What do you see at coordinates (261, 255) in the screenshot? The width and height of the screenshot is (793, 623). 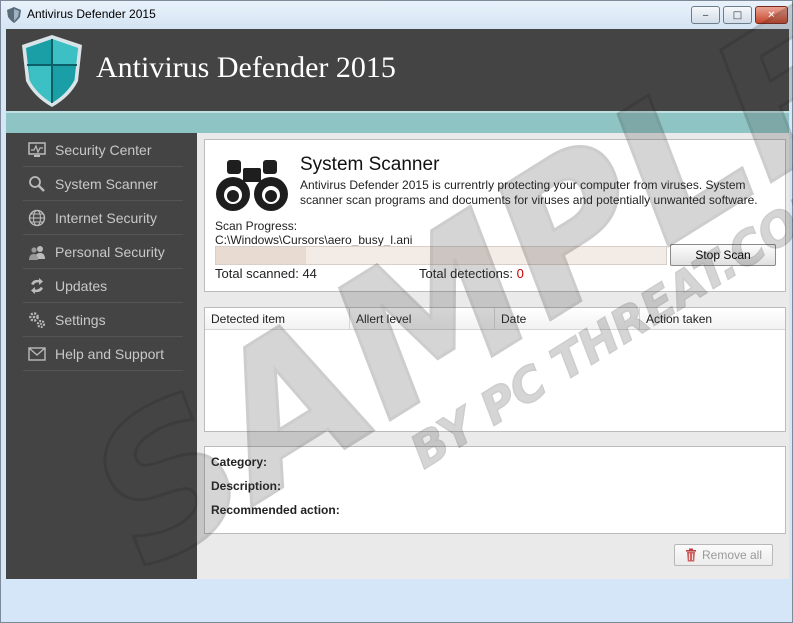 I see `scan-progress-fill` at bounding box center [261, 255].